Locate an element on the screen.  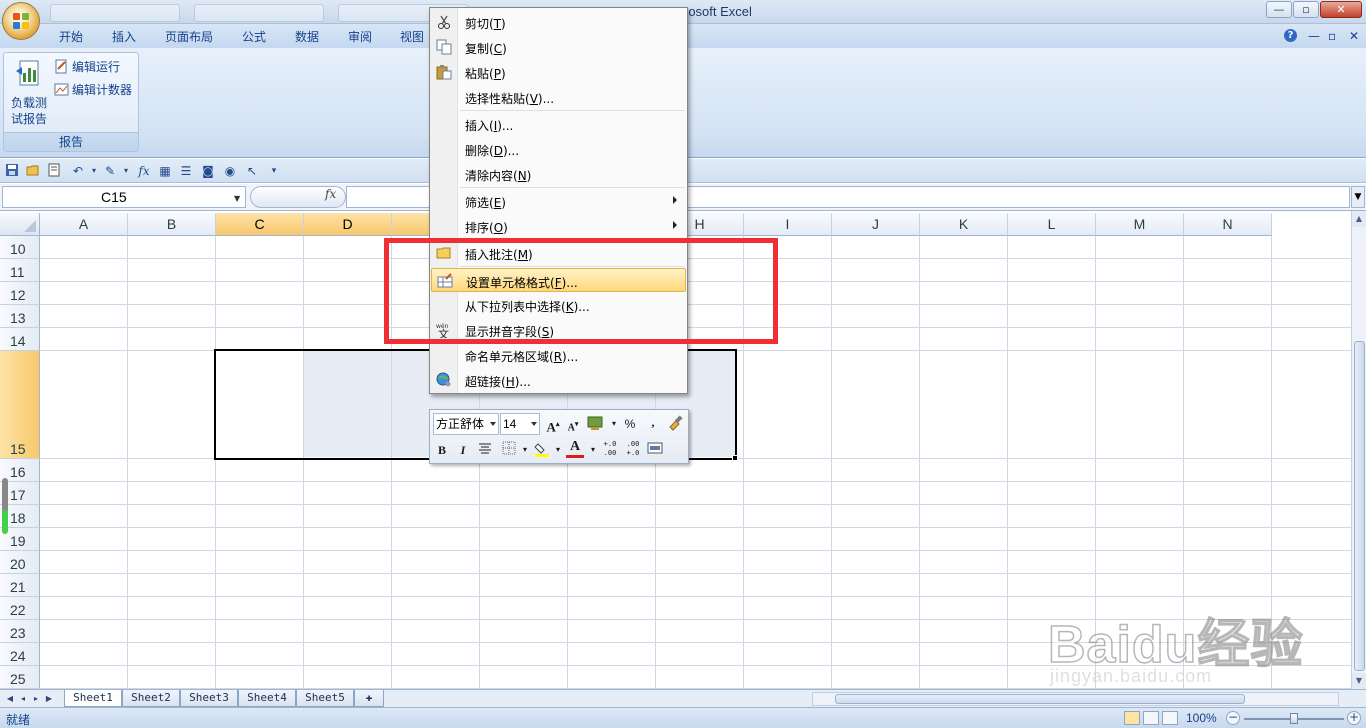
tab-review: 审阅 is located at coordinates (360, 36).